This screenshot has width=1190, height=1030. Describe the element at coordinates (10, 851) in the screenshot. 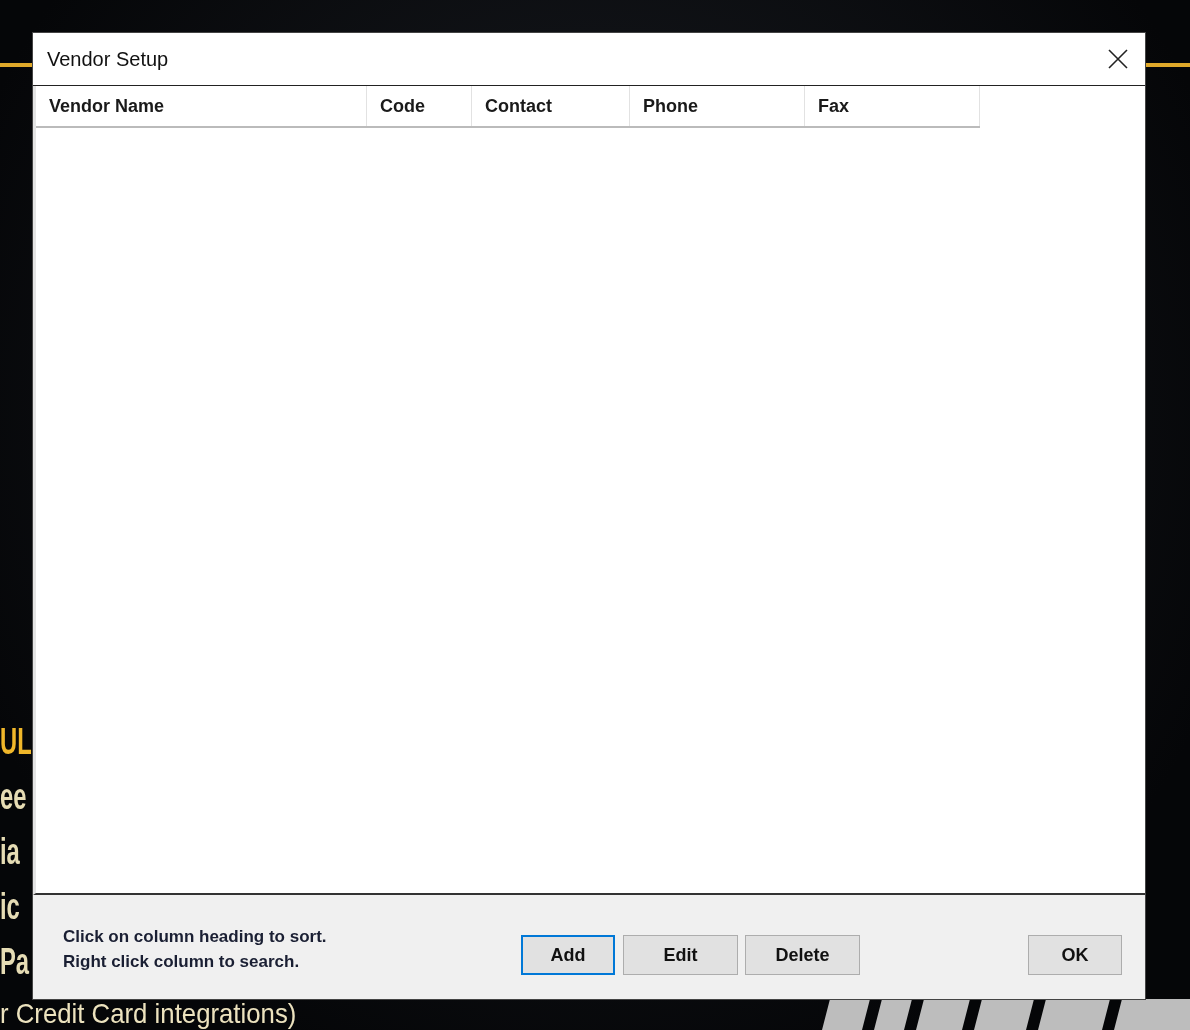

I see `background-text: ia` at that location.